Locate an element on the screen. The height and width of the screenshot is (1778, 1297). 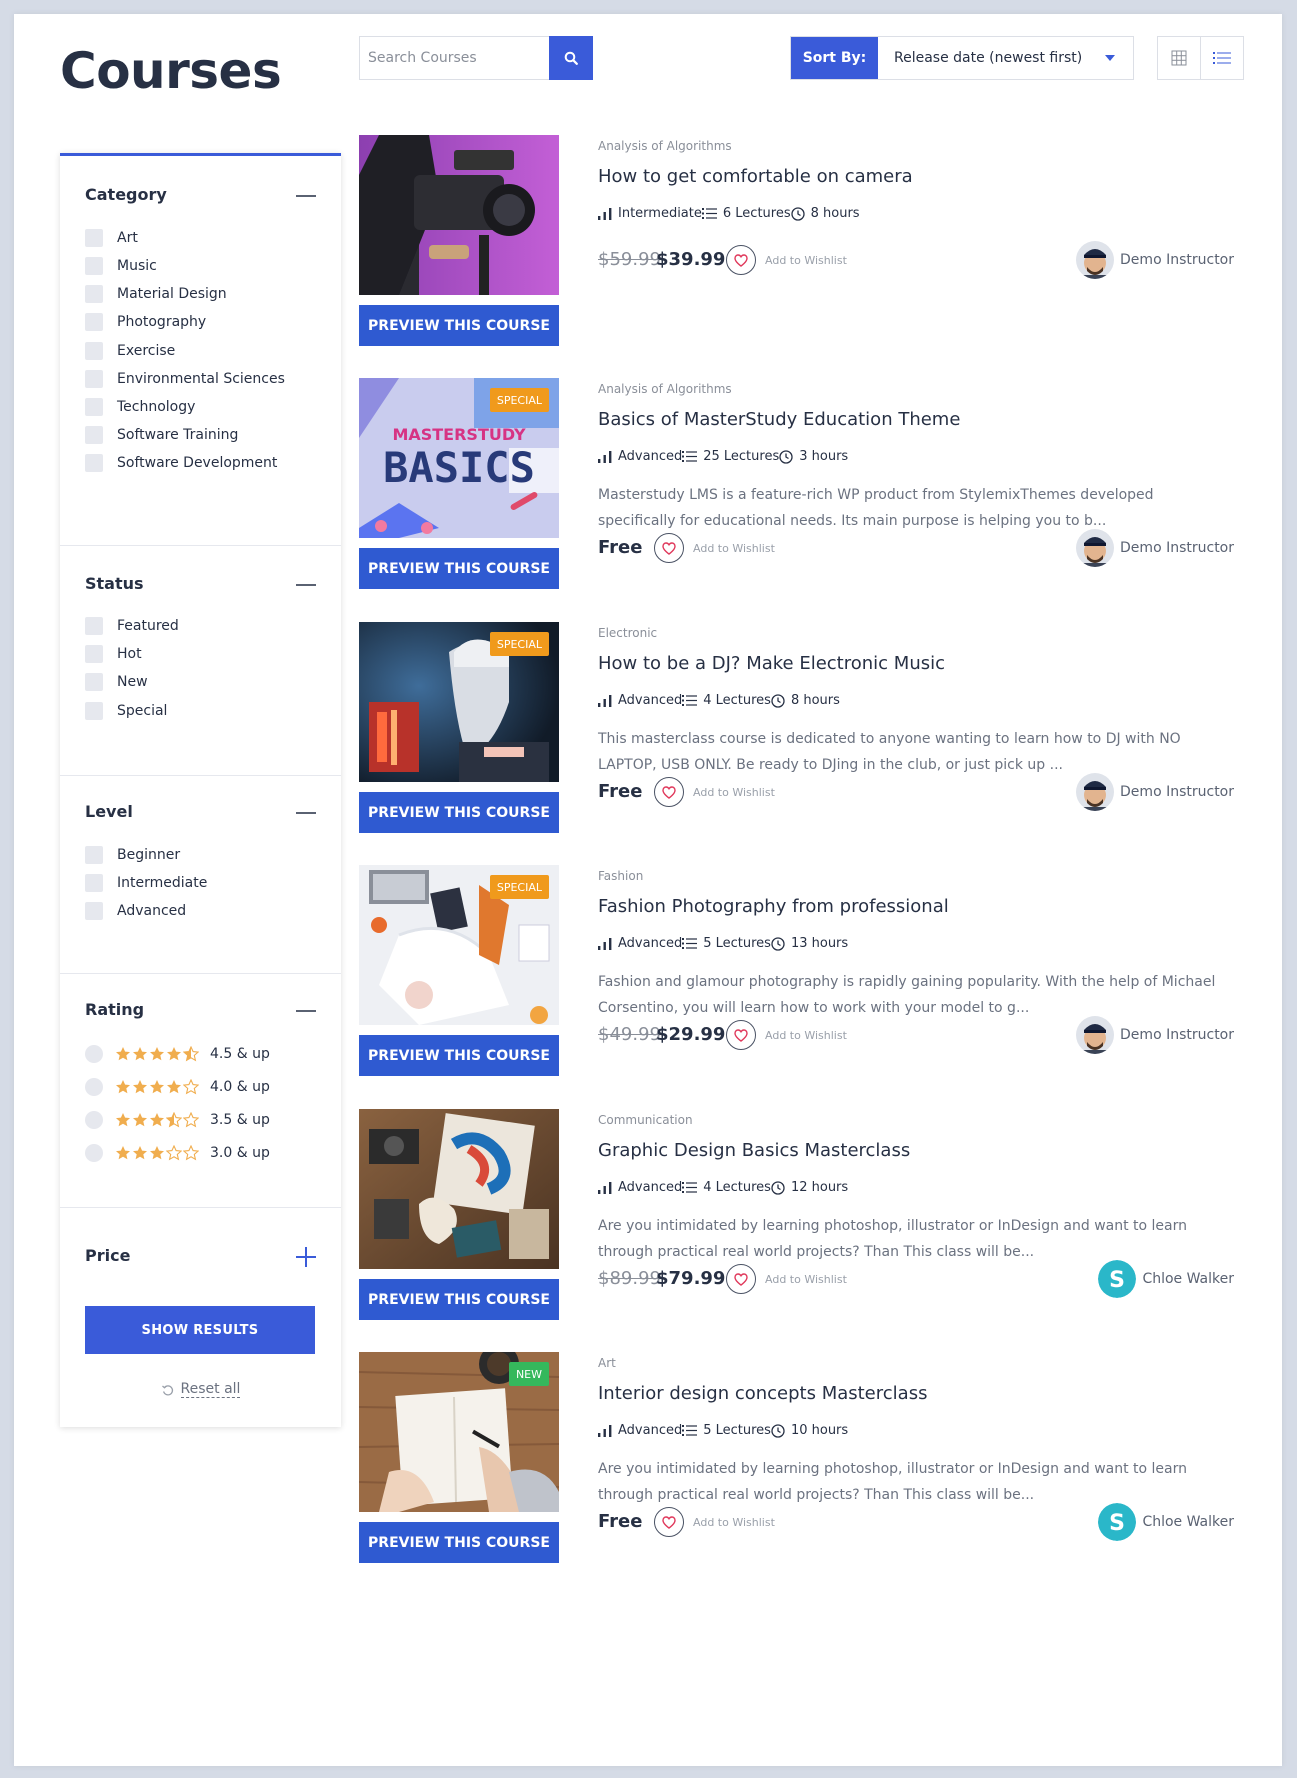
search-button is located at coordinates (571, 58).